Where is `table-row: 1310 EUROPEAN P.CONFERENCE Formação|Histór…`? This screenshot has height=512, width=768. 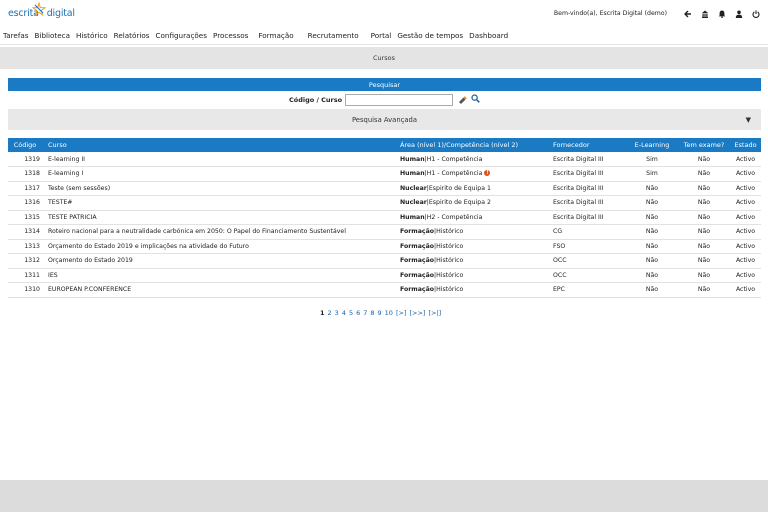 table-row: 1310 EUROPEAN P.CONFERENCE Formação|Histór… is located at coordinates (384, 290).